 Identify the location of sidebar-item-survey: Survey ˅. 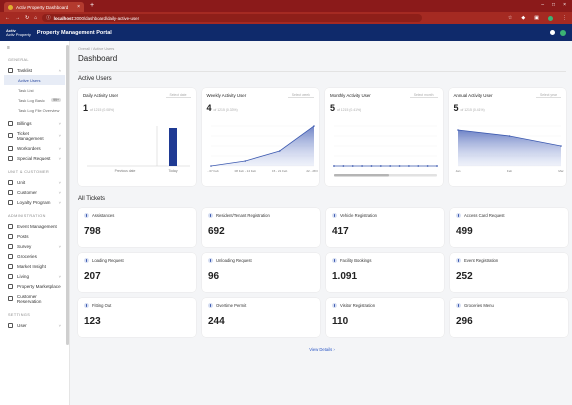
(34, 246).